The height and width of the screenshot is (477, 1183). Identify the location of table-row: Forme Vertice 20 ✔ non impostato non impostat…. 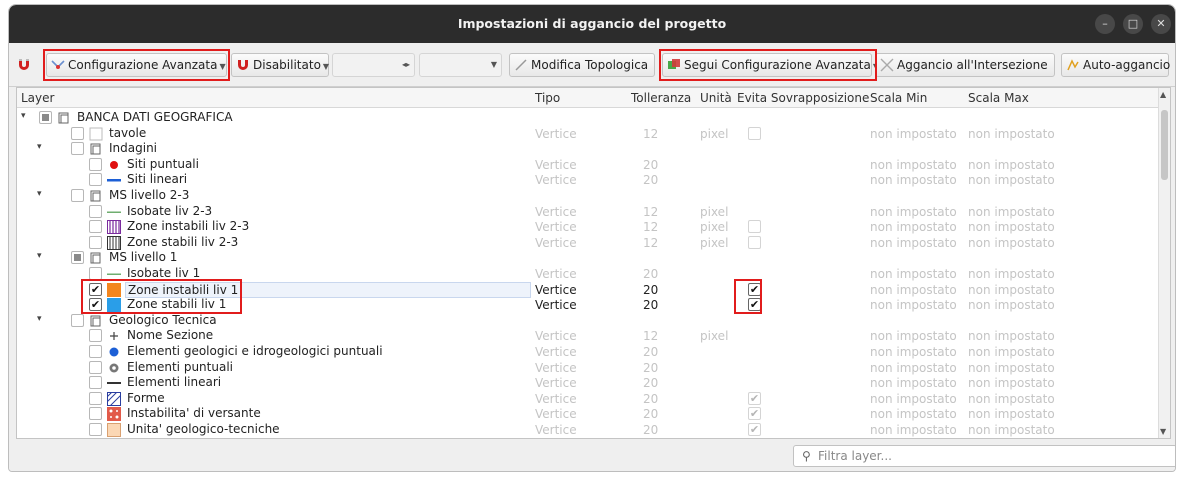
(588, 399).